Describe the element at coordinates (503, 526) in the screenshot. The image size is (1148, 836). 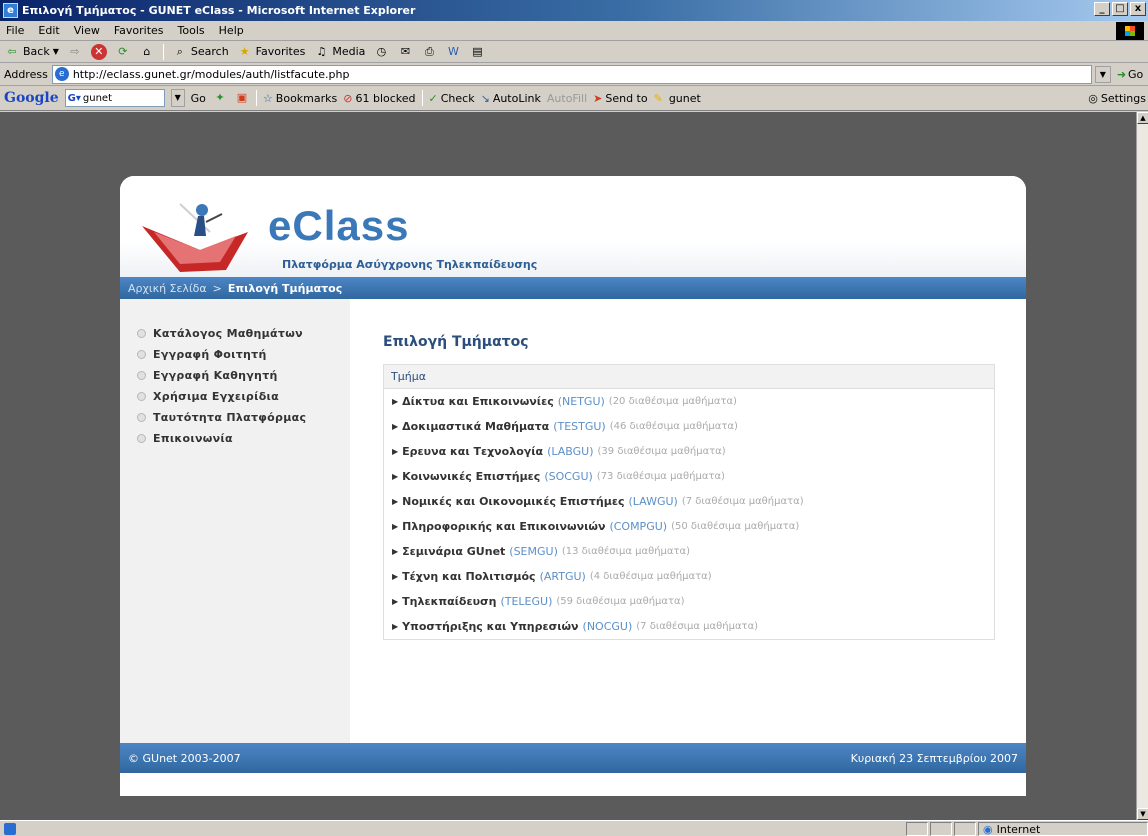
I see `department-name-link: Πληροφορικής και Επικοινωνιών` at that location.